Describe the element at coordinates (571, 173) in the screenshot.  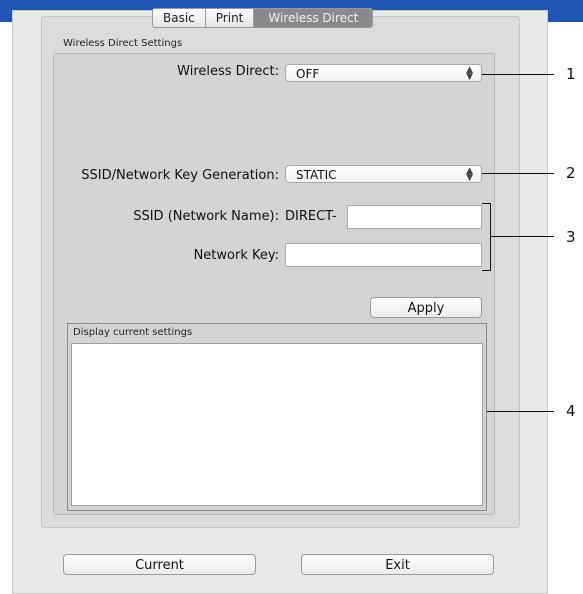
I see `callout-number-2: 2` at that location.